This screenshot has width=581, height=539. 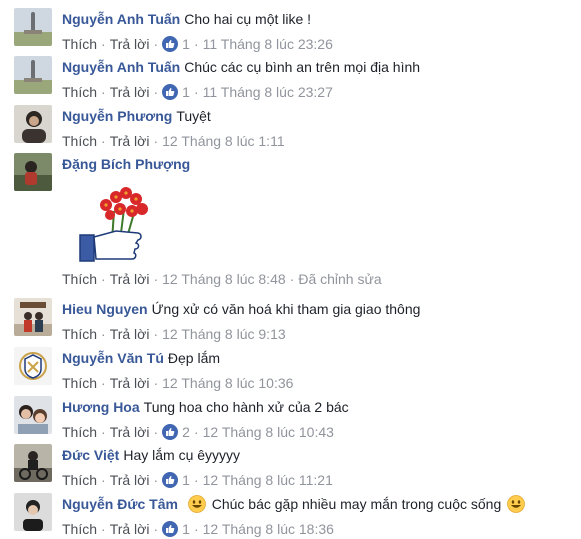 What do you see at coordinates (90, 455) in the screenshot?
I see `commenter-name: Đức Việt` at bounding box center [90, 455].